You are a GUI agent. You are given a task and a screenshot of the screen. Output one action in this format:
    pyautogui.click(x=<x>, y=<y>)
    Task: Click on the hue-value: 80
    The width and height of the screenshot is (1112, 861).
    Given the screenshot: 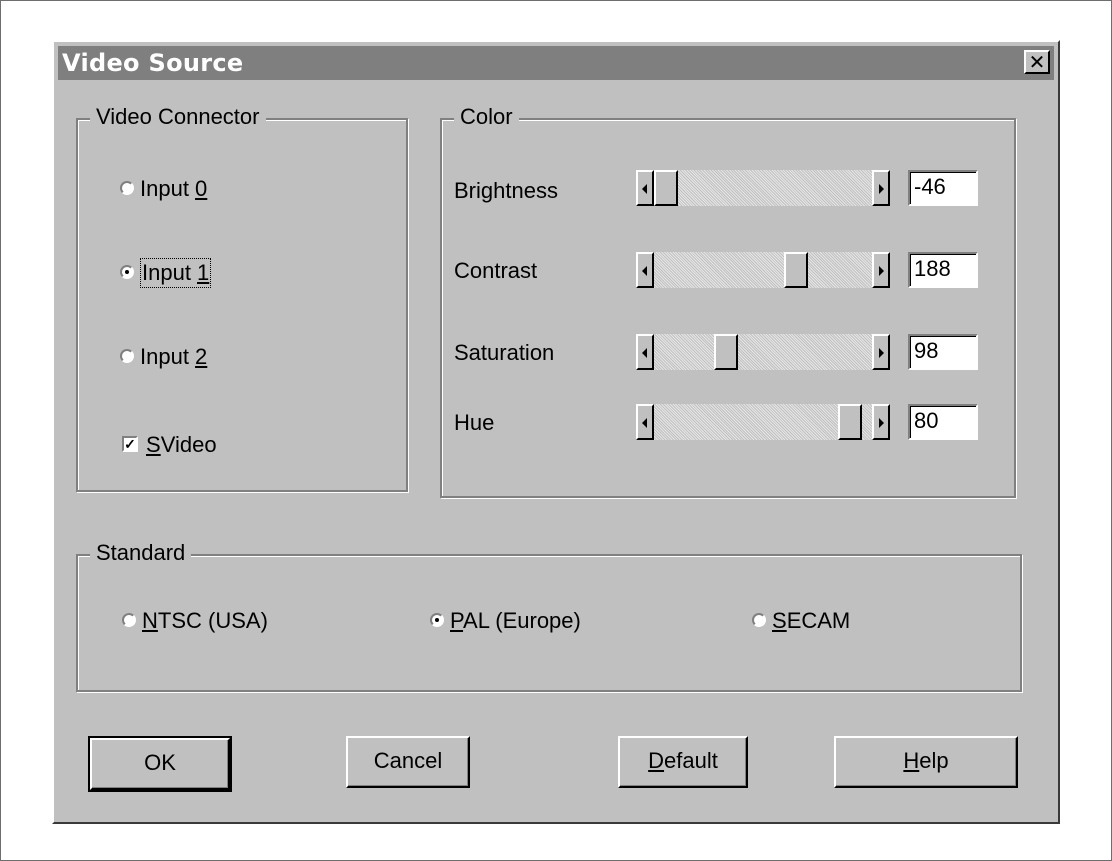 What is the action you would take?
    pyautogui.click(x=943, y=422)
    